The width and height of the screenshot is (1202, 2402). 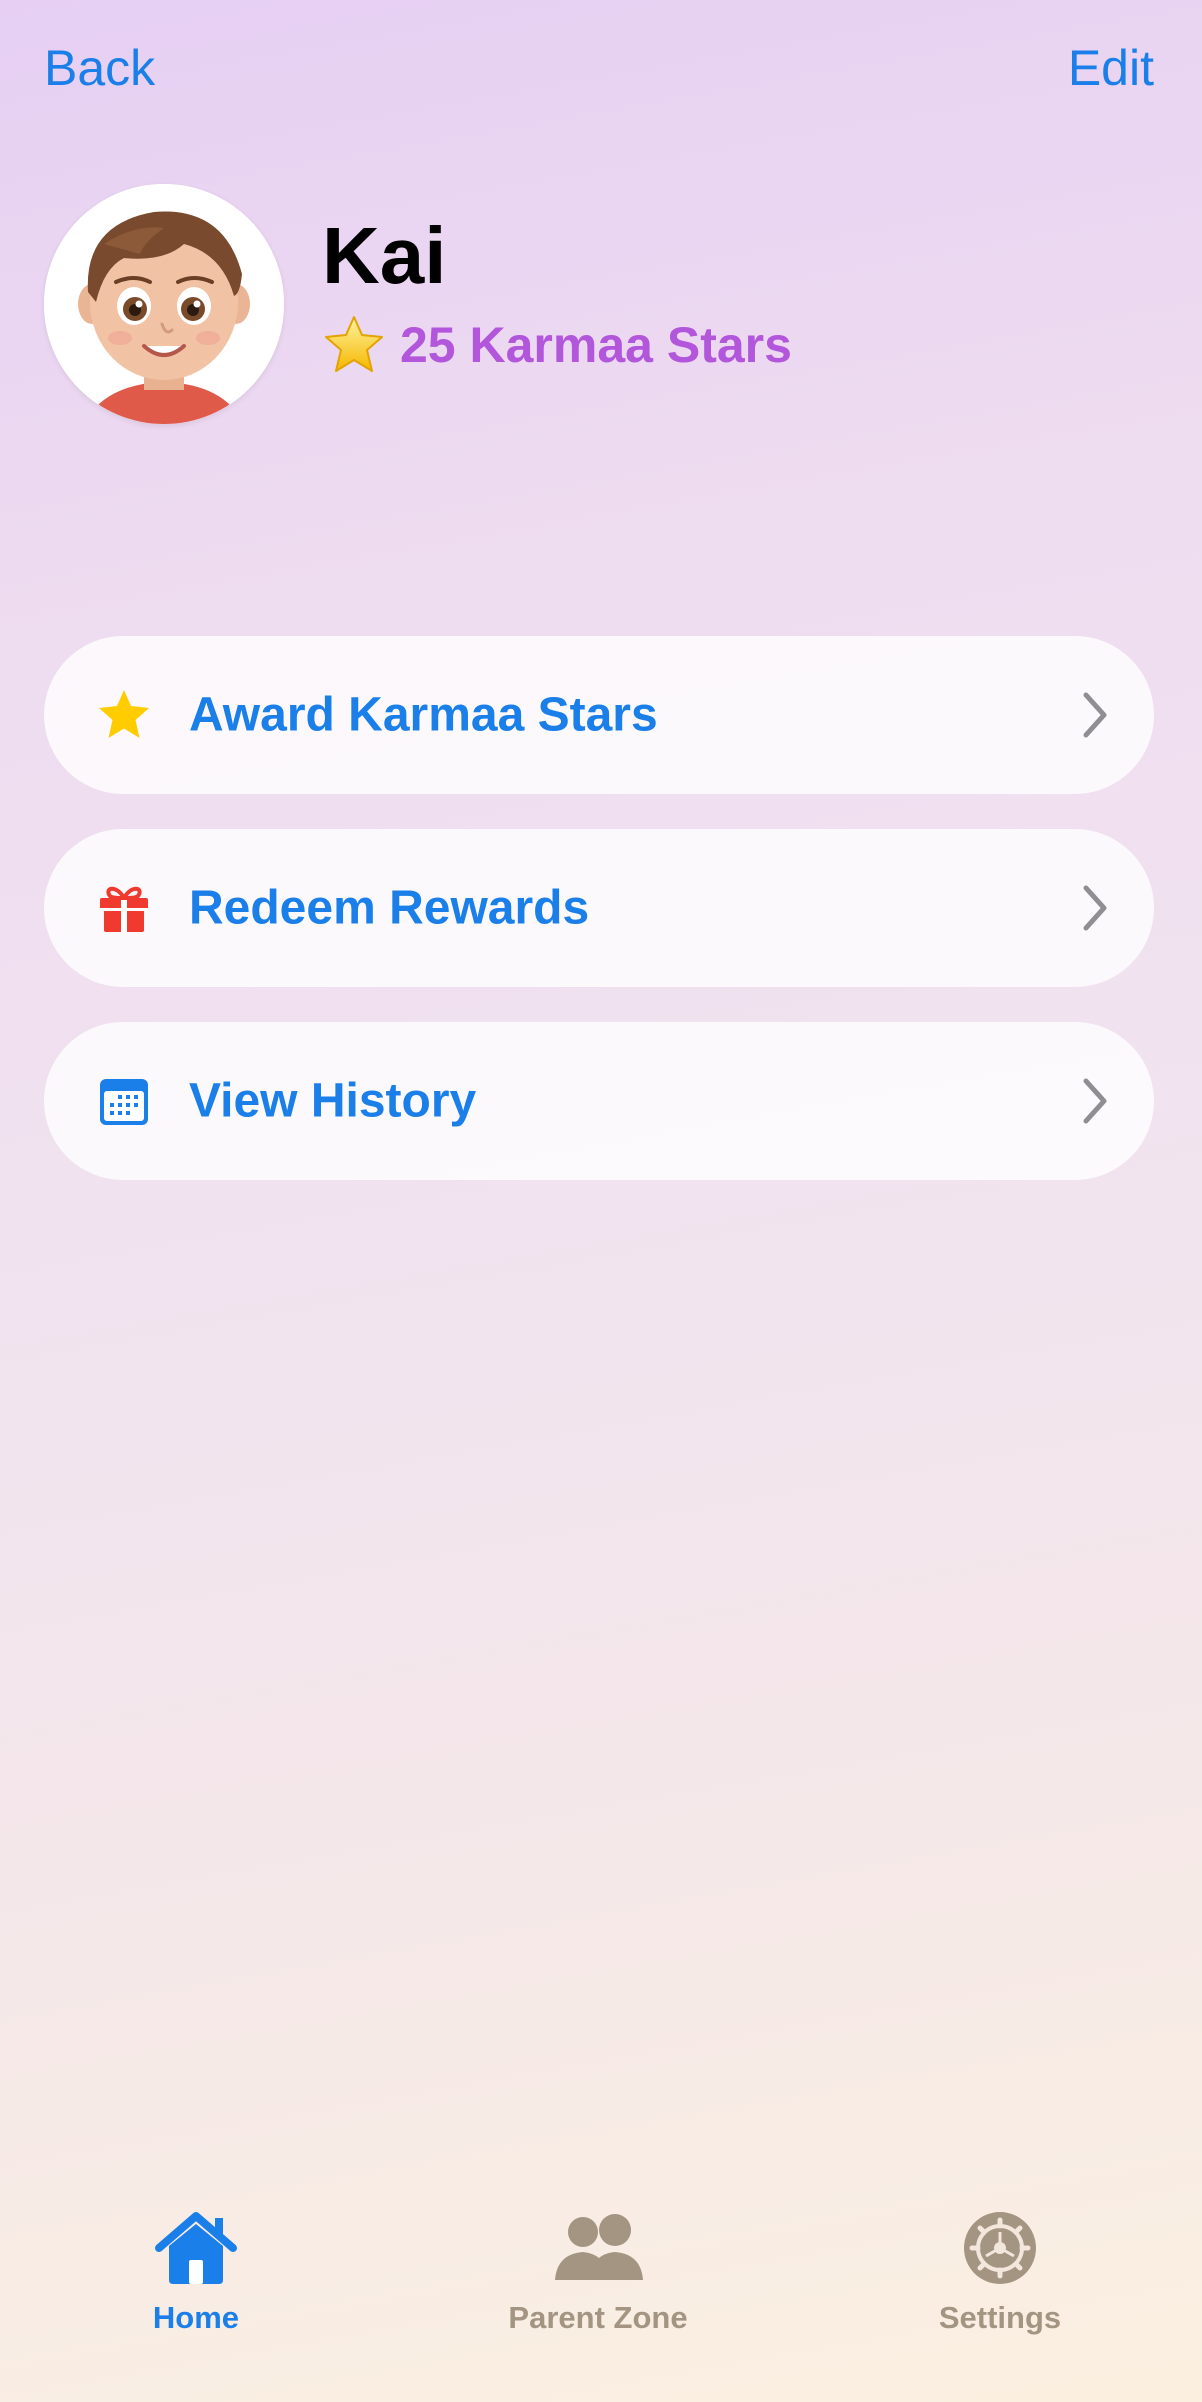 I want to click on tab-label: Parent Zone, so click(x=598, y=2317).